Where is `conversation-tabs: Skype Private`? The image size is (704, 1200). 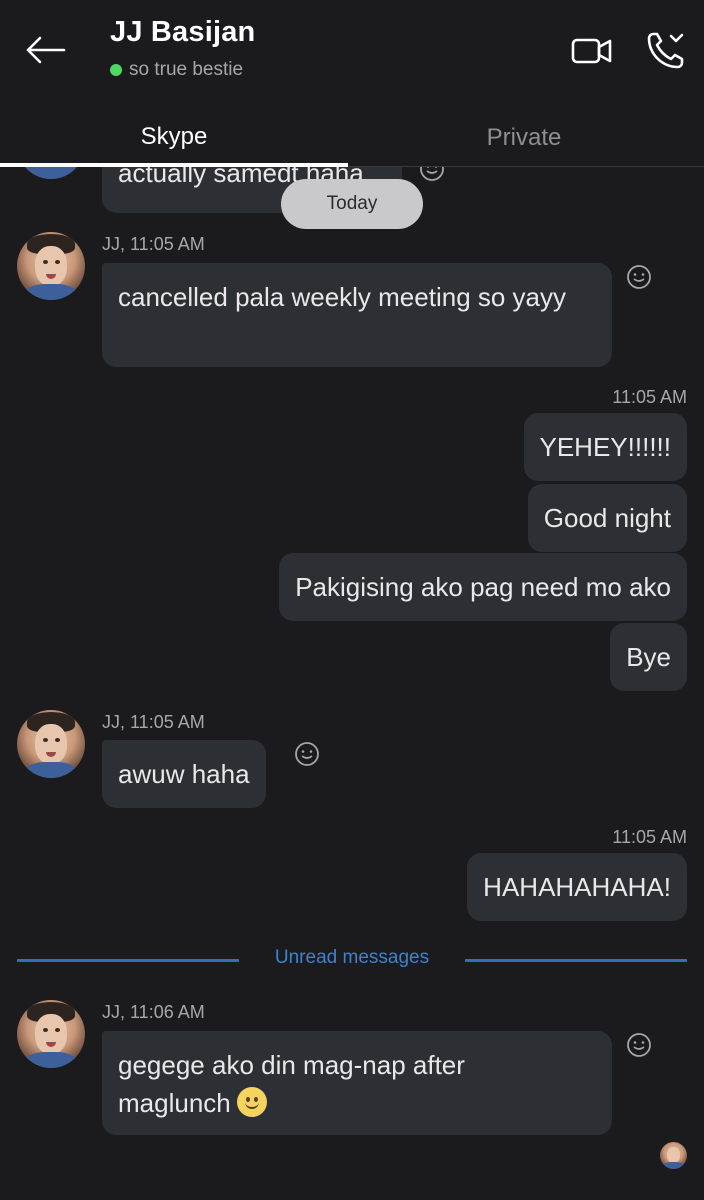 conversation-tabs: Skype Private is located at coordinates (352, 138).